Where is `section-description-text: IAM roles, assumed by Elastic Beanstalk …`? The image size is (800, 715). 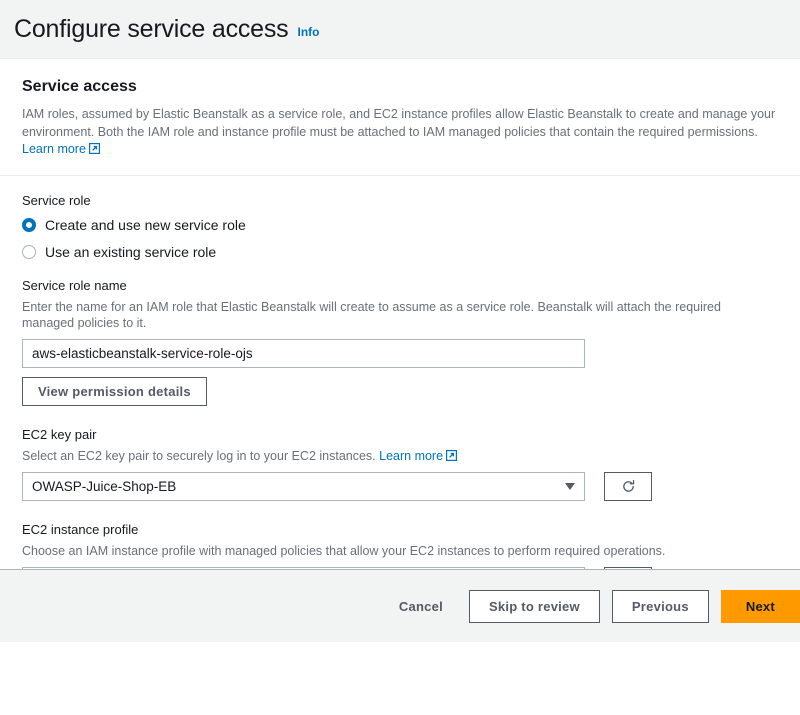 section-description-text: IAM roles, assumed by Elastic Beanstalk … is located at coordinates (399, 123).